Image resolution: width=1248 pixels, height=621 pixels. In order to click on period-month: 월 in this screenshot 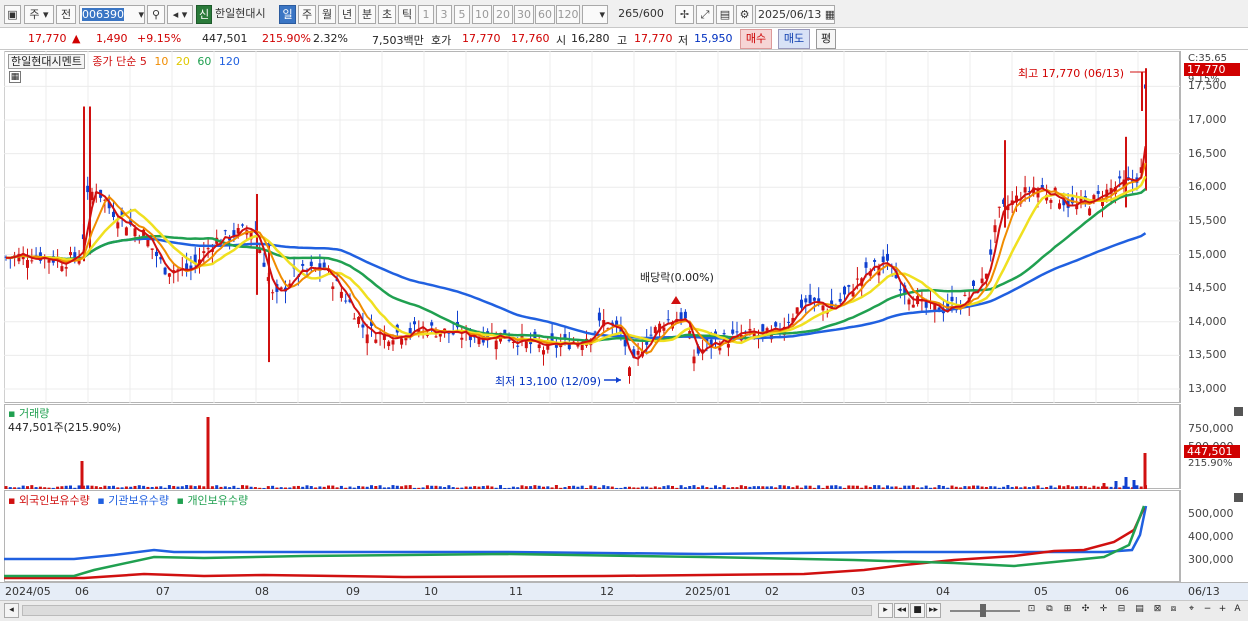, I will do `click(327, 14)`.